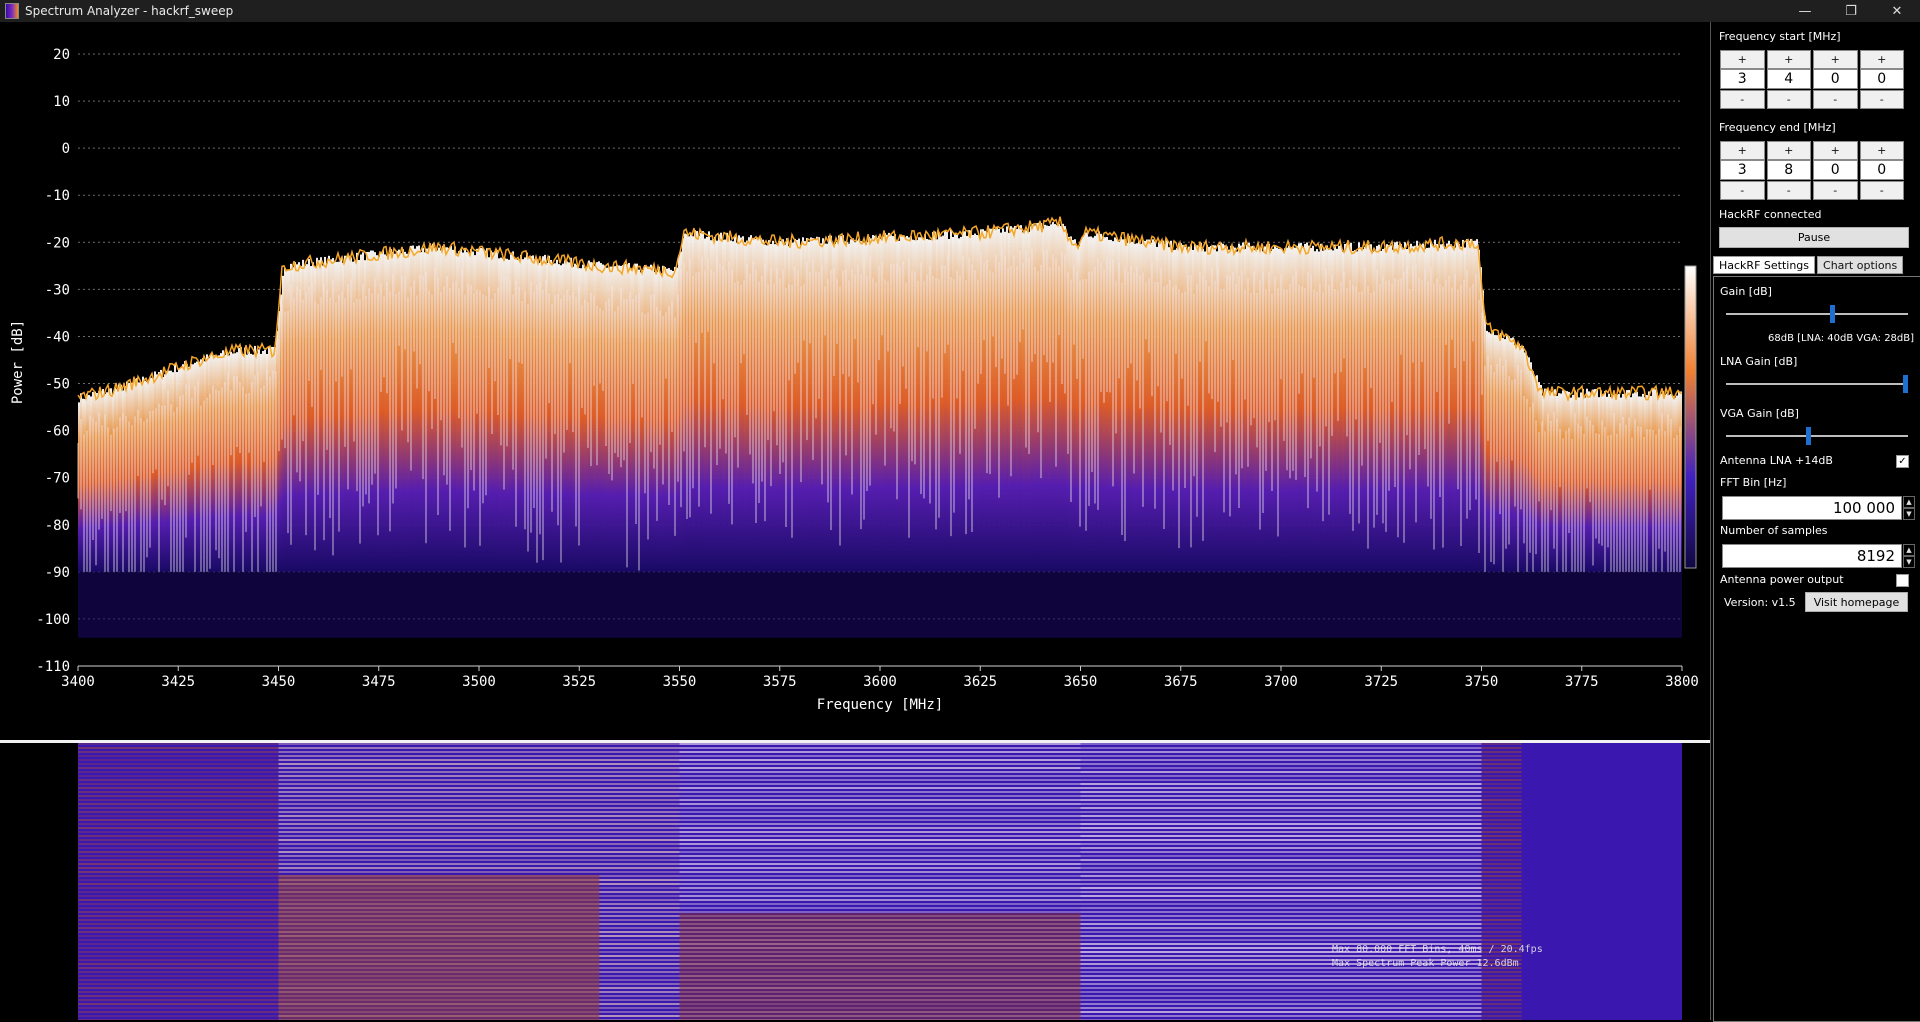 The width and height of the screenshot is (1920, 1022). Describe the element at coordinates (1881, 99) in the screenshot. I see `freq-start-minus-4: -` at that location.